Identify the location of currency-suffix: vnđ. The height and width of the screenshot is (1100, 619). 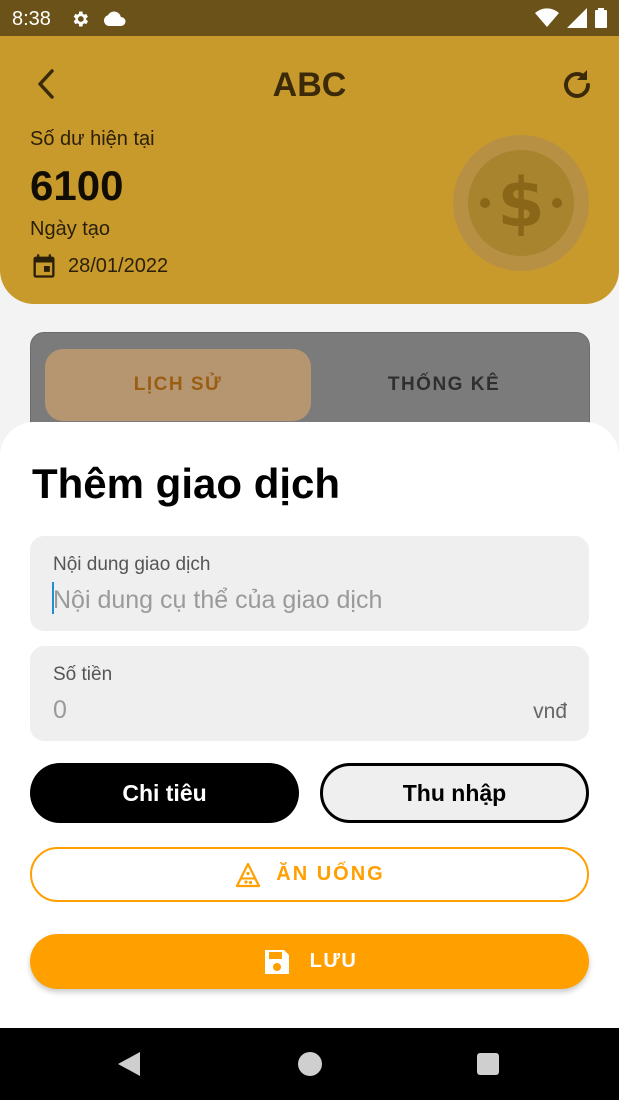
(550, 711).